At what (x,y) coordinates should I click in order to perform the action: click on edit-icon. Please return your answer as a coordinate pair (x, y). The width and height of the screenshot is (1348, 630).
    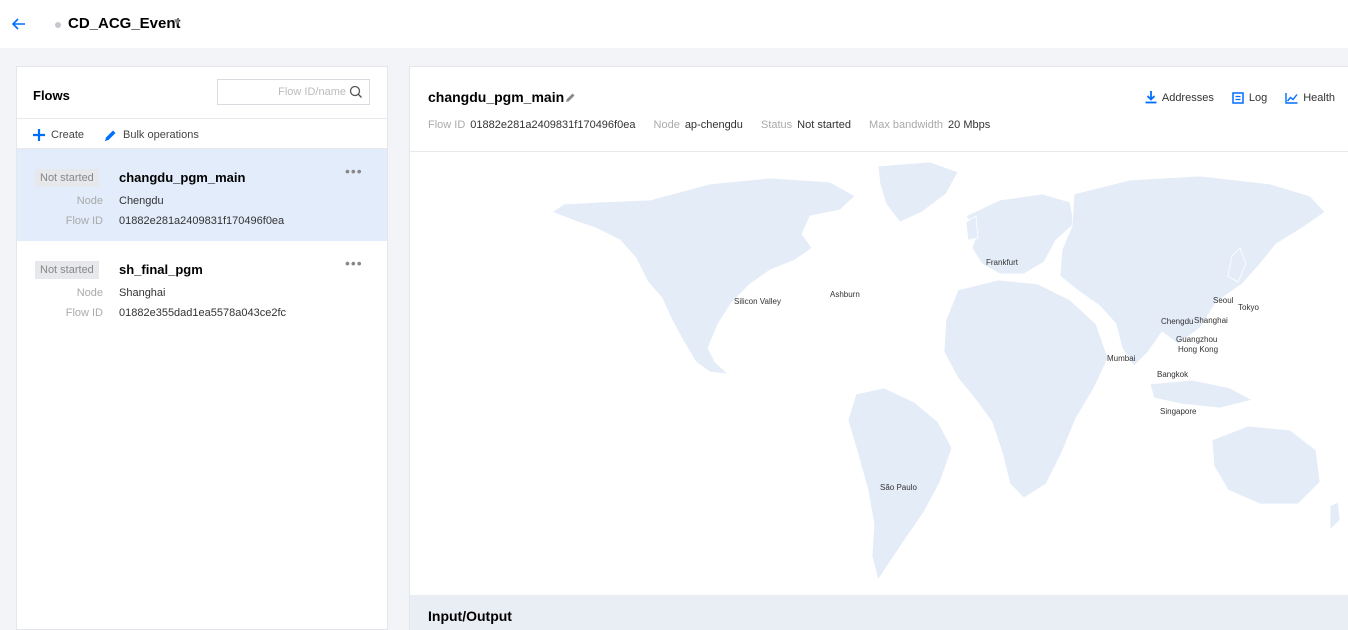
    Looking at the image, I should click on (570, 97).